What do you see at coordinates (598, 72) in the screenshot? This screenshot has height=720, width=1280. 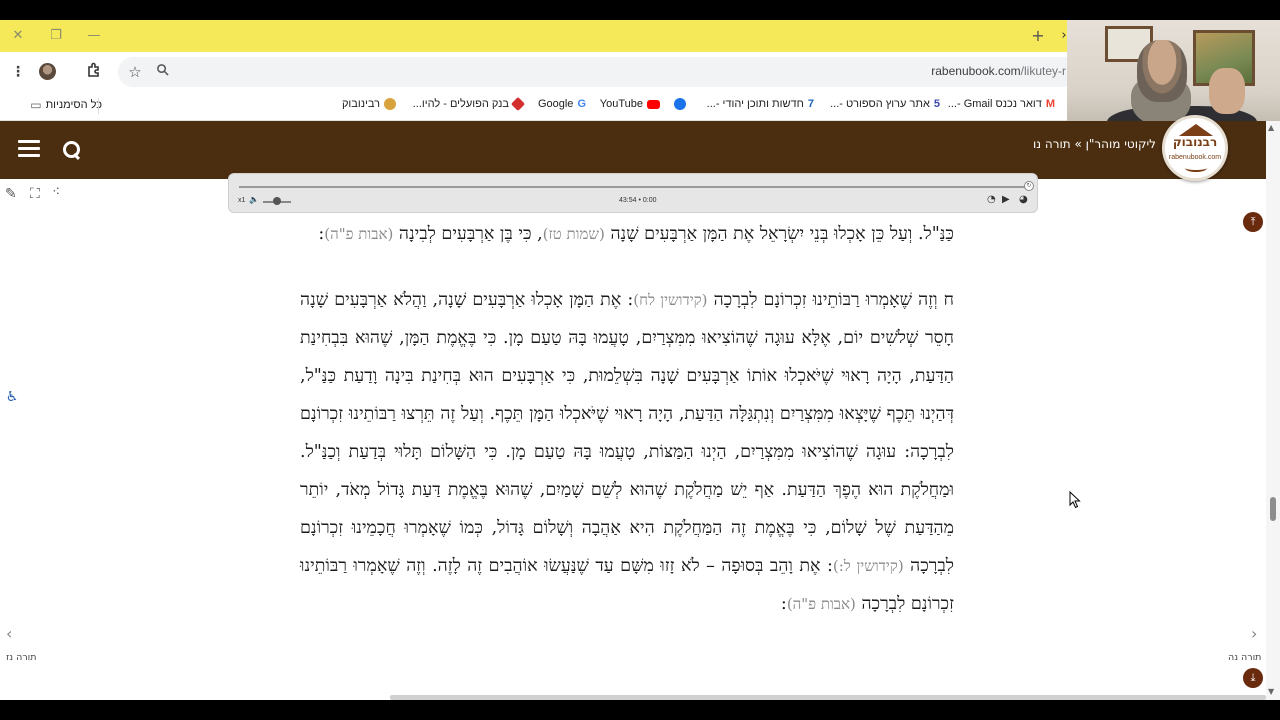 I see `address-bar: ☆ rabenubook.com/likutey-r` at bounding box center [598, 72].